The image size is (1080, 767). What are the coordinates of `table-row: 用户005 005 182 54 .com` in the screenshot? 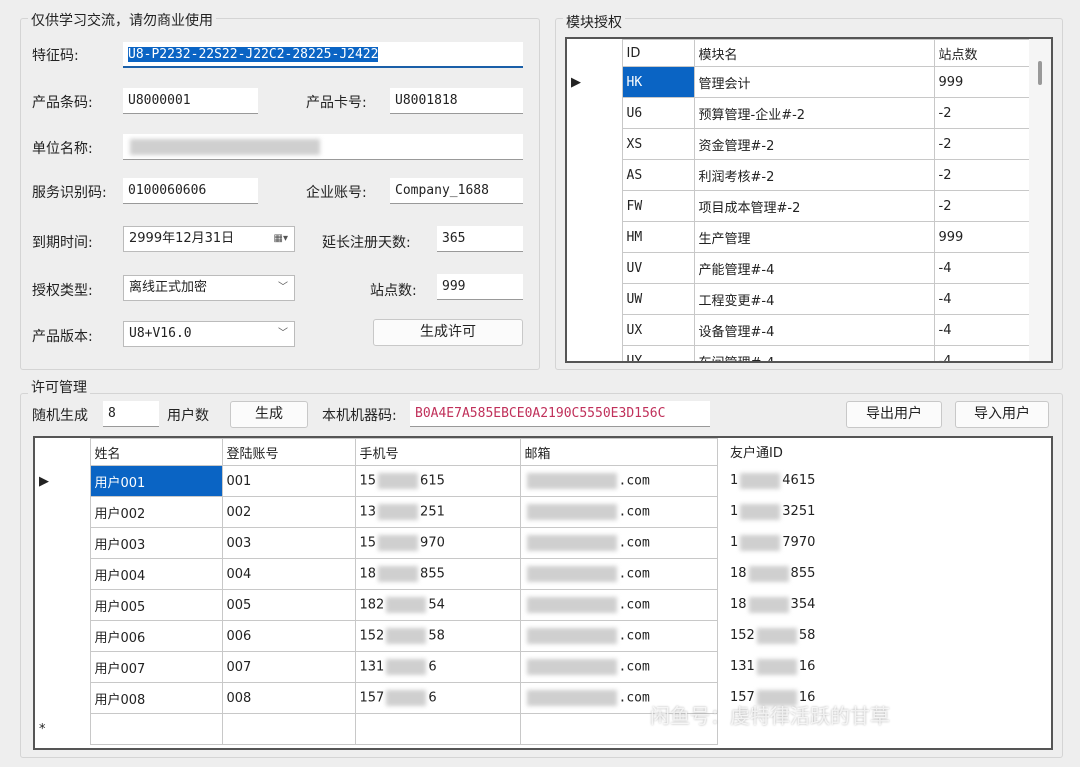 It's located at (376, 605).